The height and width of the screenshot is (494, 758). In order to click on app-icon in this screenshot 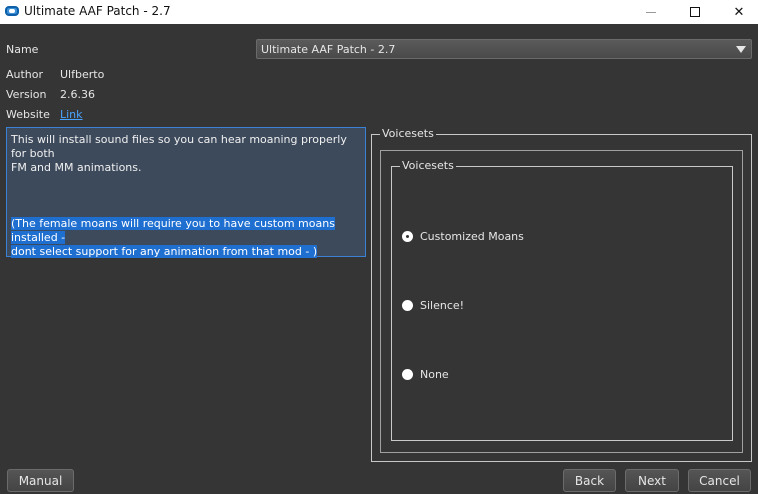, I will do `click(12, 11)`.